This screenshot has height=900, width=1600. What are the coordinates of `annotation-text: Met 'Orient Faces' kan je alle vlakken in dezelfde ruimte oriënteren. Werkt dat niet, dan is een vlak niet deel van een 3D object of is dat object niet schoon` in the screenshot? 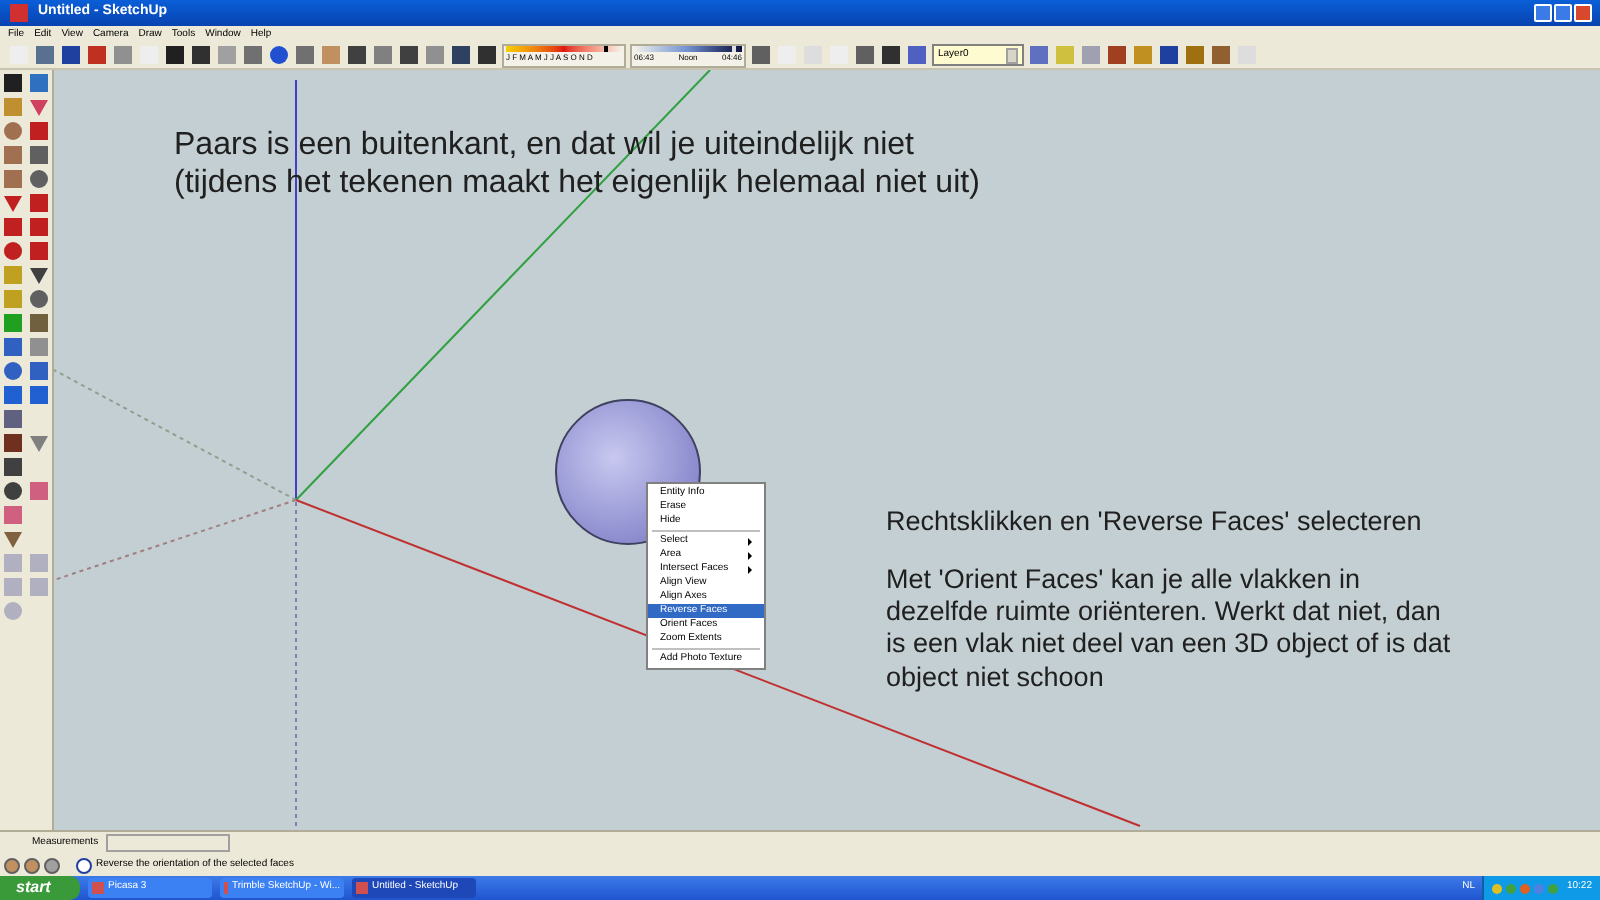 It's located at (1168, 629).